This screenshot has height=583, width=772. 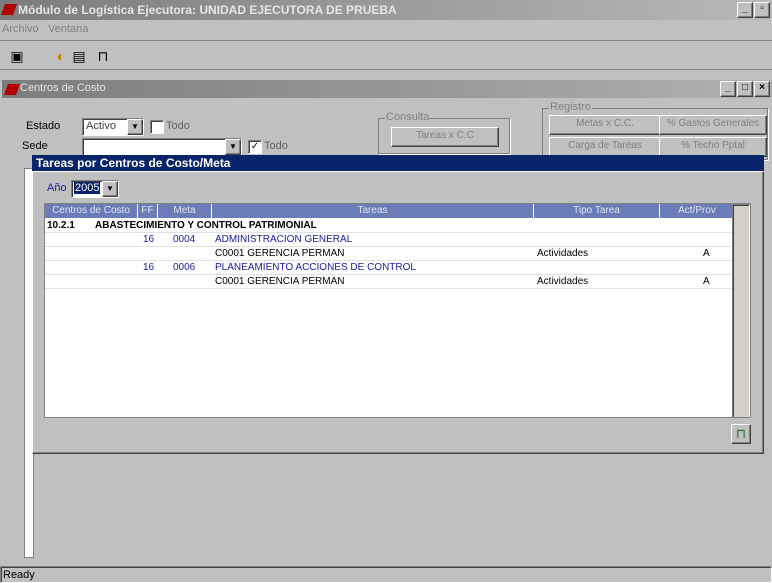 What do you see at coordinates (20, 29) in the screenshot?
I see `menu-archivo: Archivo` at bounding box center [20, 29].